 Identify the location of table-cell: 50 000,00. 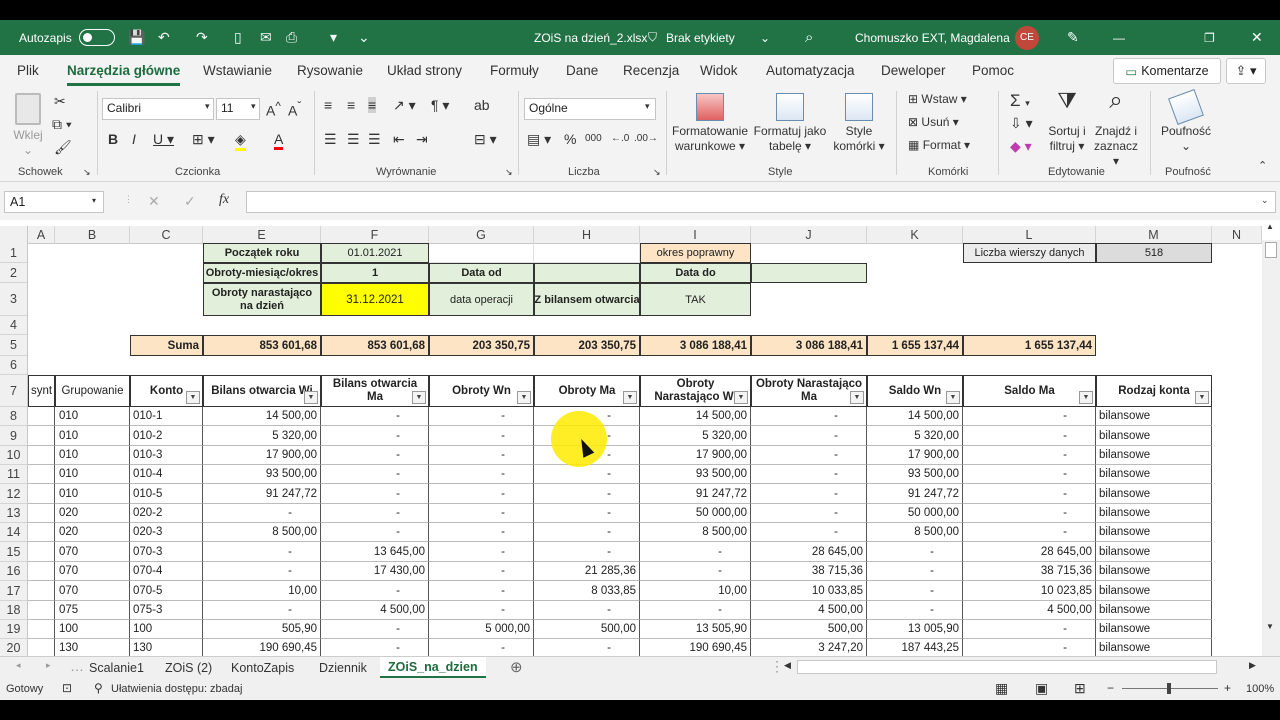
(695, 513).